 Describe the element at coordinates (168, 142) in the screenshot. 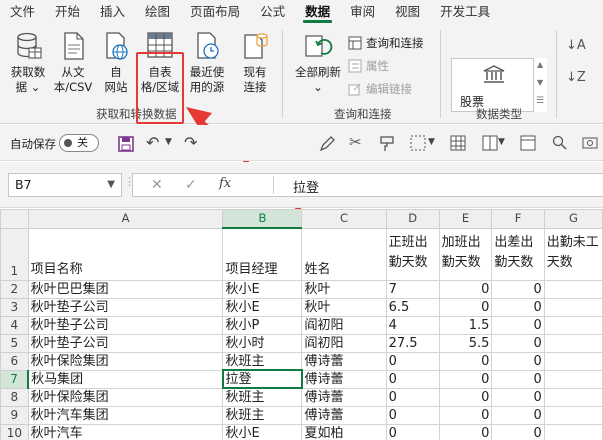

I see `undo-dropdown-icon: ▼` at that location.